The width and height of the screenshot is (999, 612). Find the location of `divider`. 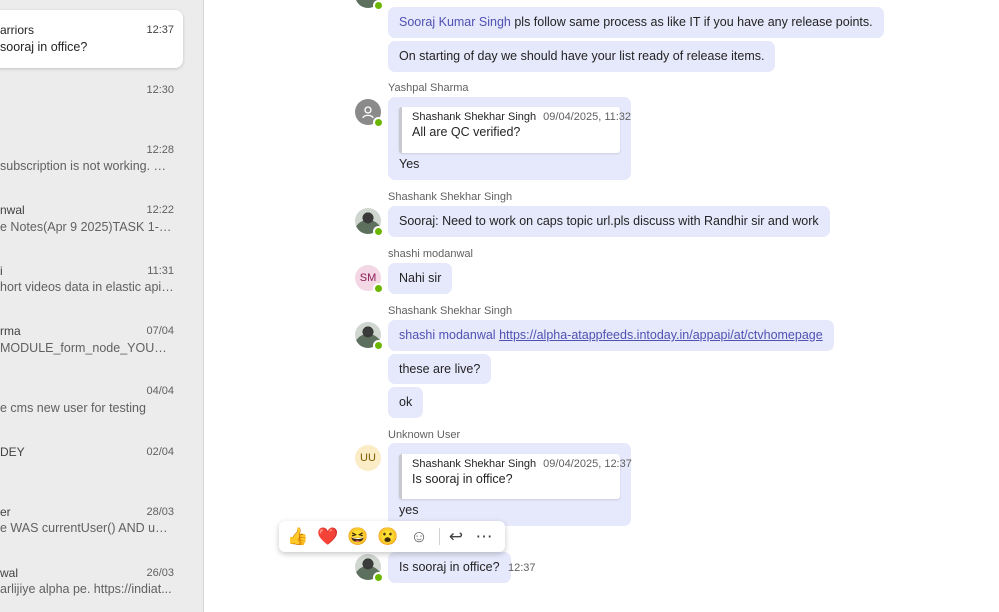

divider is located at coordinates (439, 536).